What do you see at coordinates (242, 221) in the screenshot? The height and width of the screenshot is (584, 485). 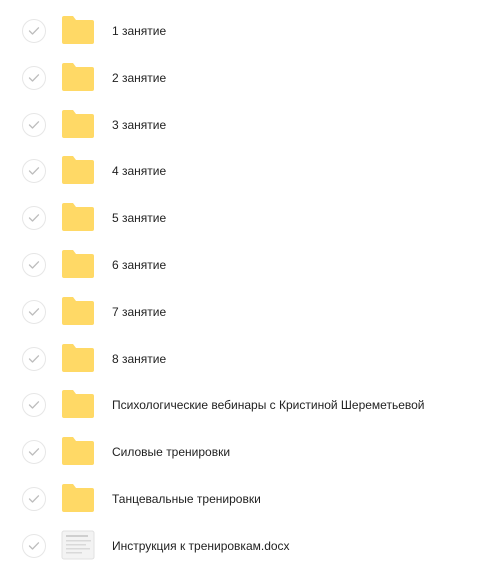 I see `folder-row: 5 занятие` at bounding box center [242, 221].